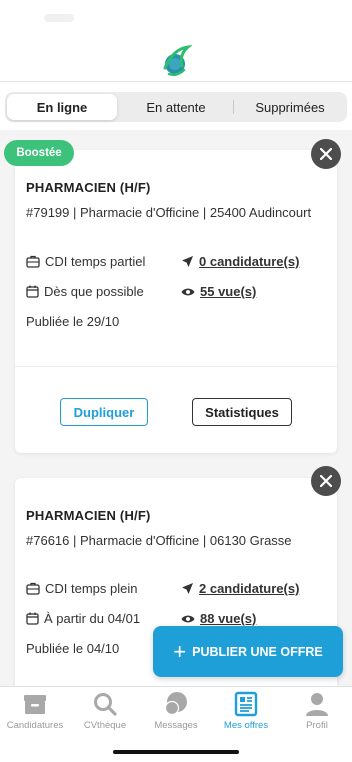 Image resolution: width=352 pixels, height=762 pixels. I want to click on statistics-button: Statistiques, so click(242, 412).